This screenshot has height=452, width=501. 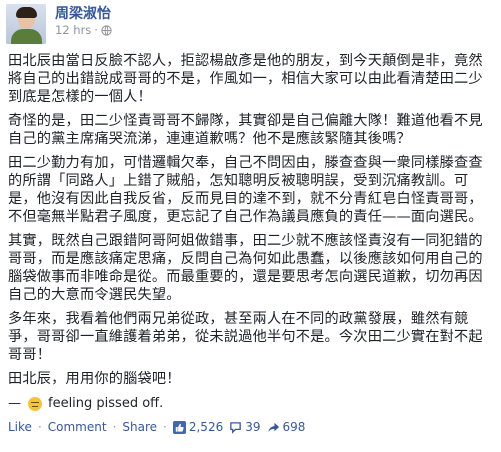 I want to click on annoyed-face-icon, so click(x=35, y=403).